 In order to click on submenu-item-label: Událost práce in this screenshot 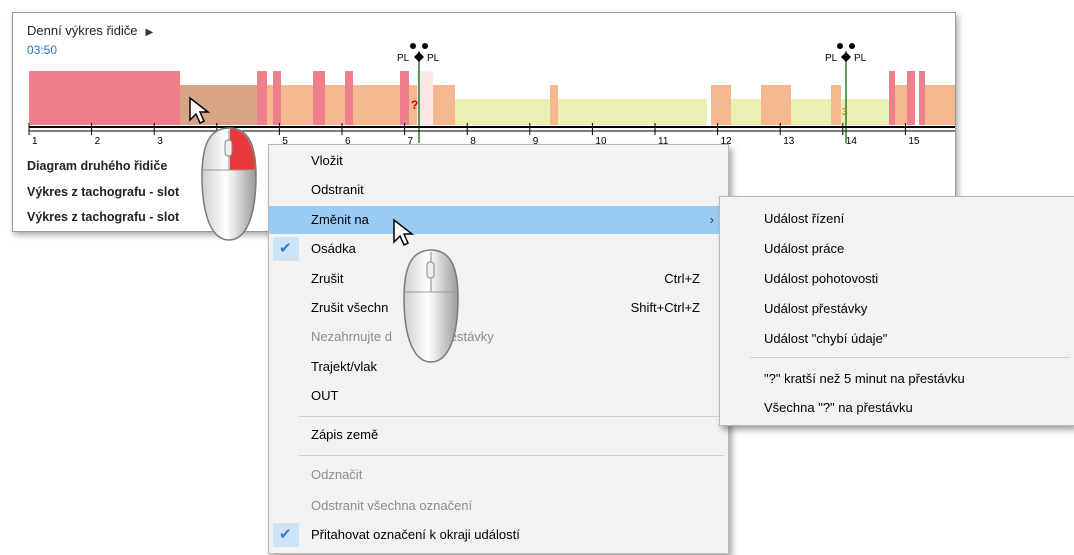, I will do `click(804, 248)`.